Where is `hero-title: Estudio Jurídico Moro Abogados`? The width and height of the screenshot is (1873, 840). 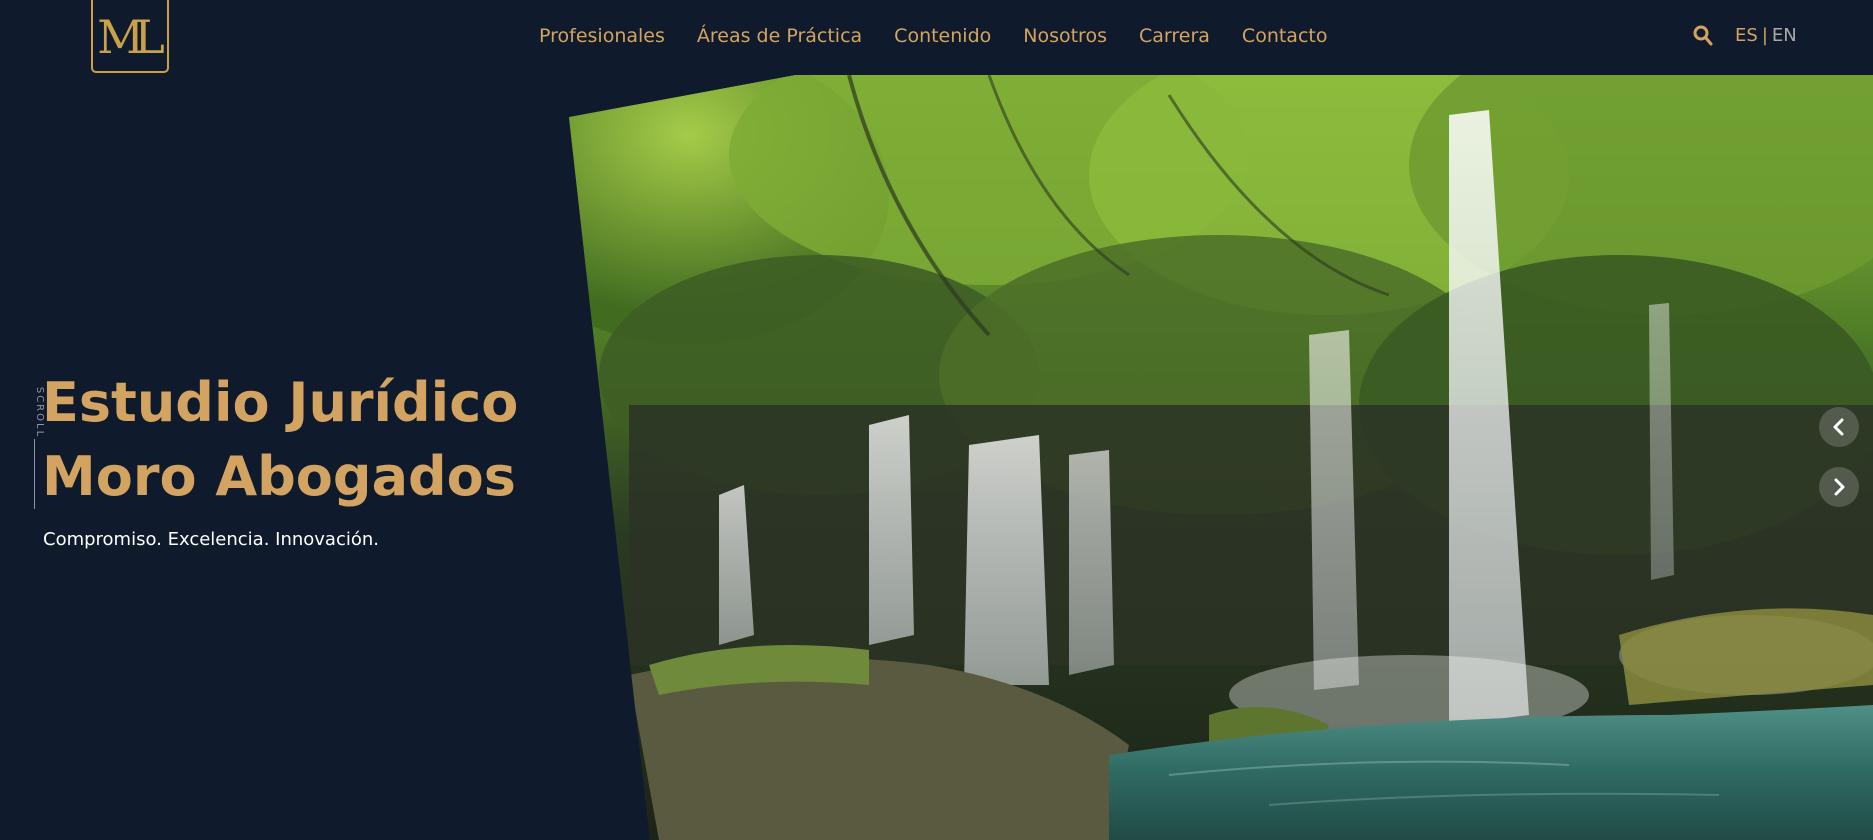 hero-title: Estudio Jurídico Moro Abogados is located at coordinates (280, 440).